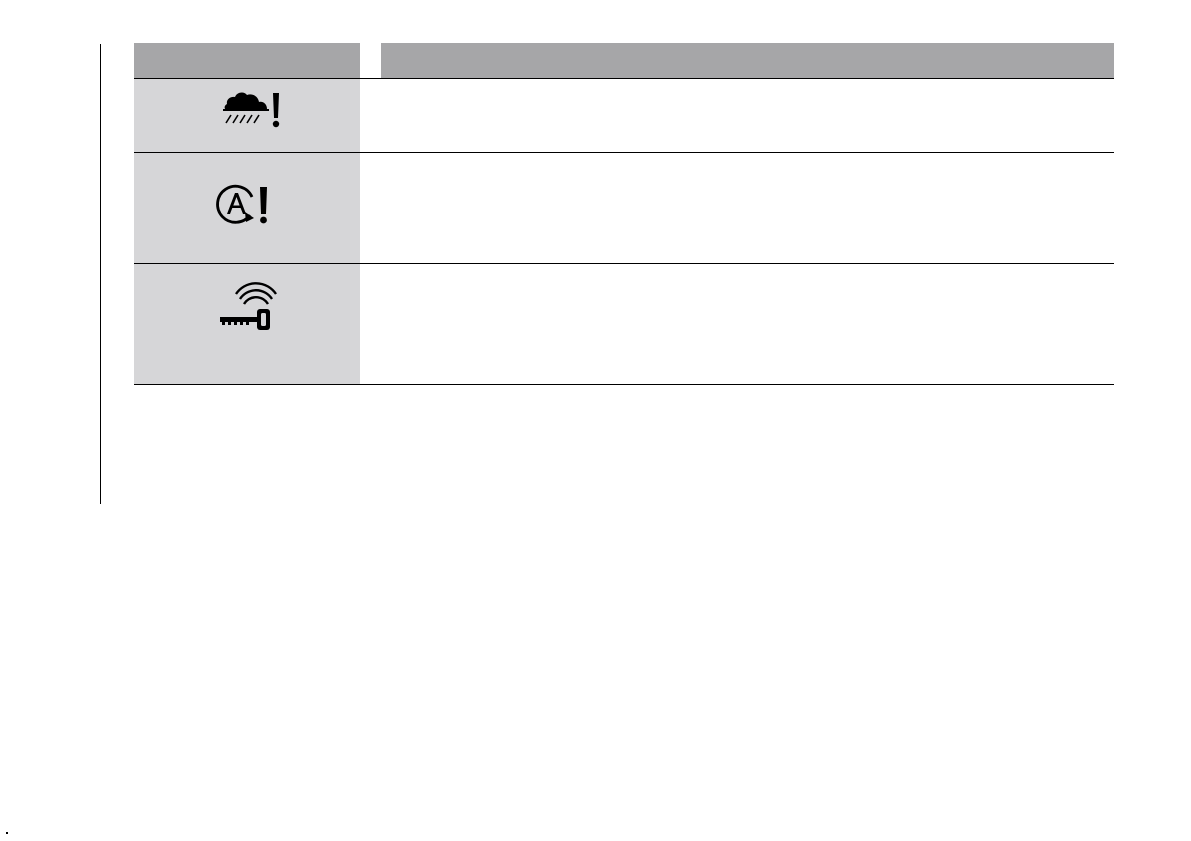 This screenshot has width=1191, height=841. What do you see at coordinates (247, 60) in the screenshot?
I see `header-cell-icon-column` at bounding box center [247, 60].